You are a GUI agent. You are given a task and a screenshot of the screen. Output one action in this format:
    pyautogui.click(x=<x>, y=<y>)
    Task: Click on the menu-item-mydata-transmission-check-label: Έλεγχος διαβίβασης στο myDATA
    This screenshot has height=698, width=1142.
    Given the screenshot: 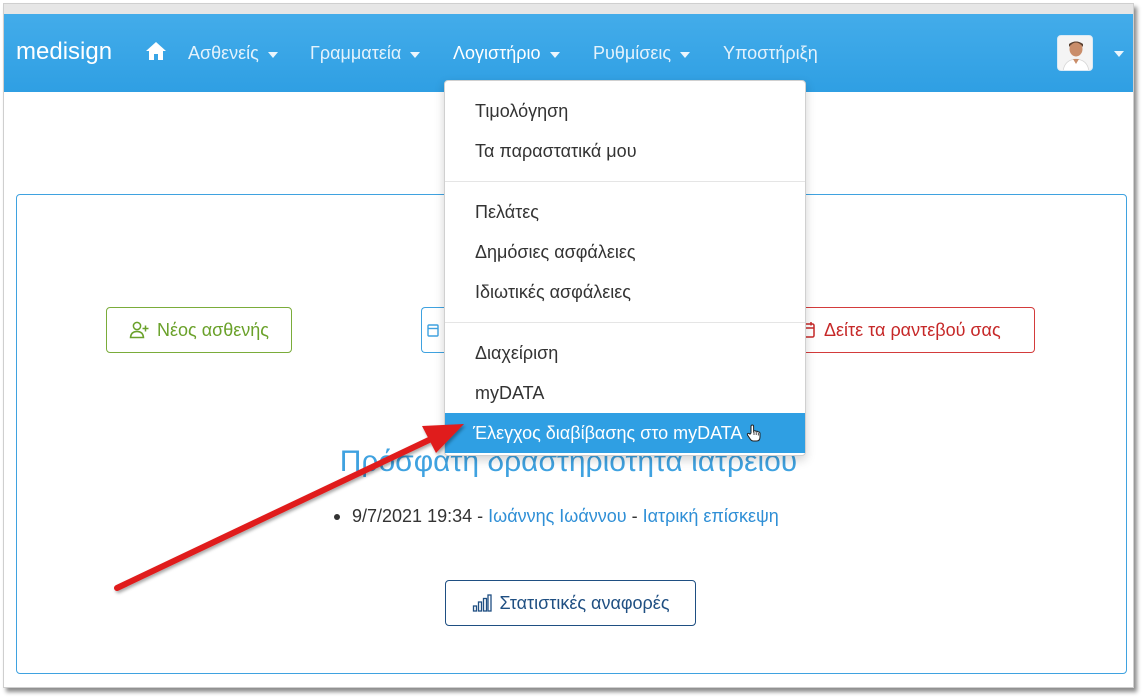 What is the action you would take?
    pyautogui.click(x=608, y=432)
    